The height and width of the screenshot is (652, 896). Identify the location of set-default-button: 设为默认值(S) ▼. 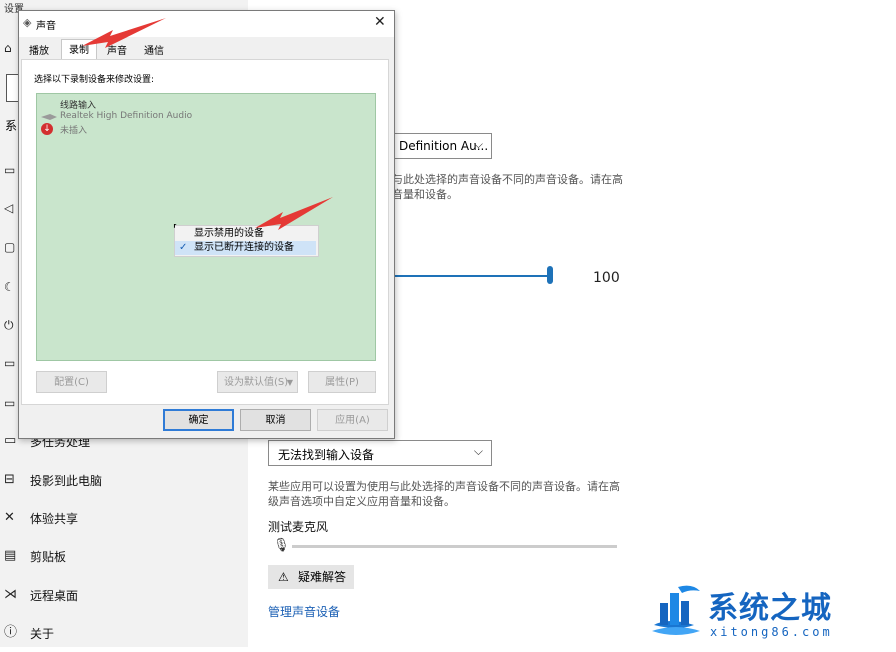
(257, 382).